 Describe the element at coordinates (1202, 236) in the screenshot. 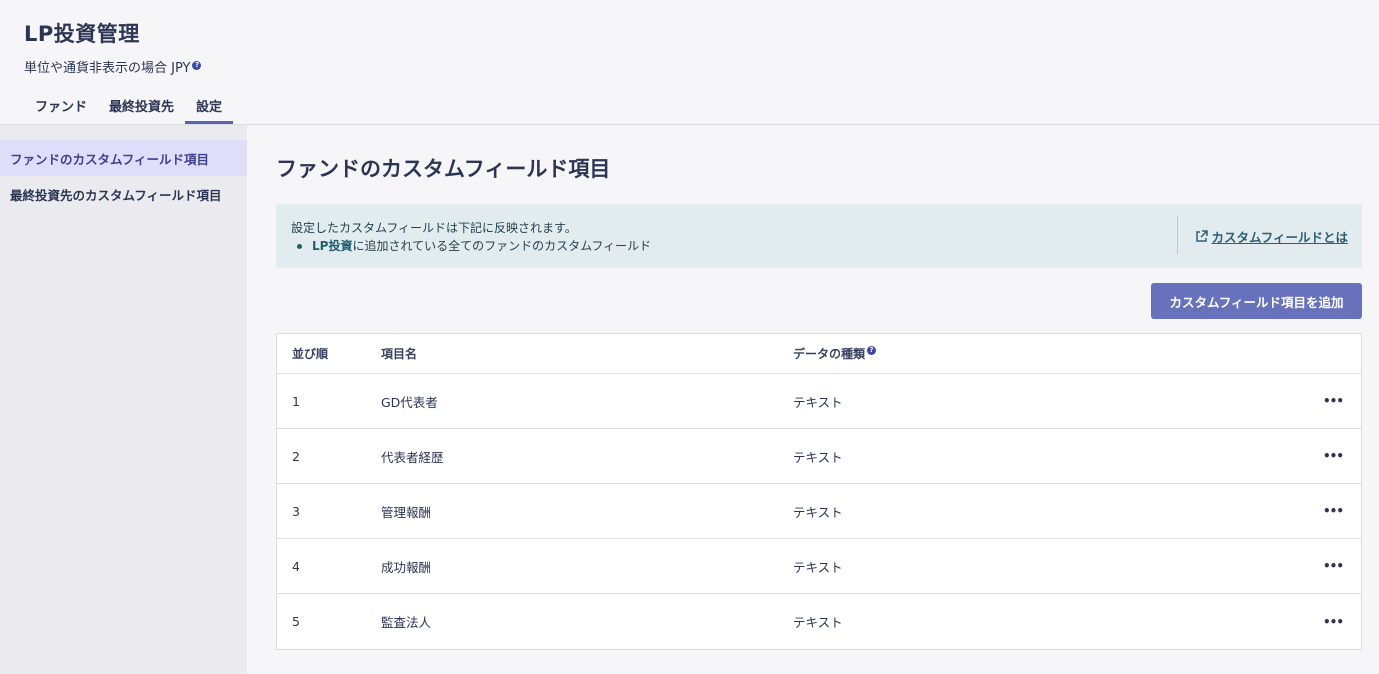

I see `external-link-icon` at that location.